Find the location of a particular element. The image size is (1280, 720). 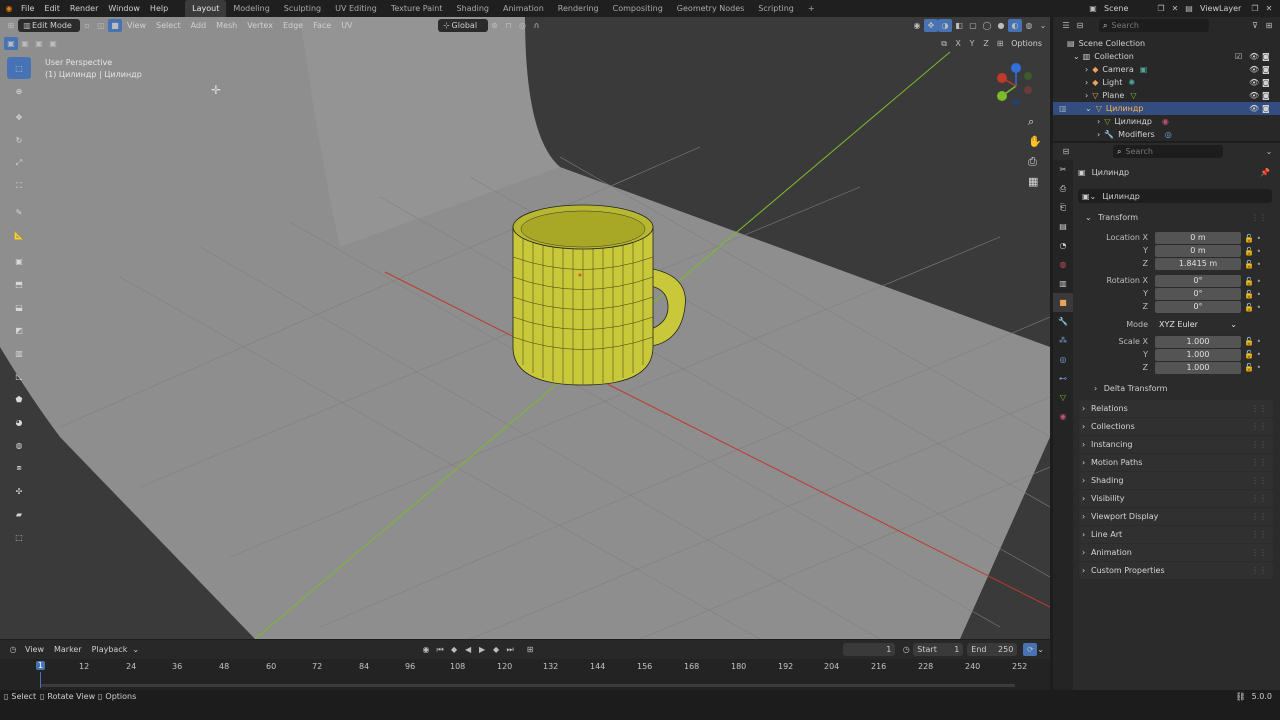

playhead: 1 is located at coordinates (41, 665).